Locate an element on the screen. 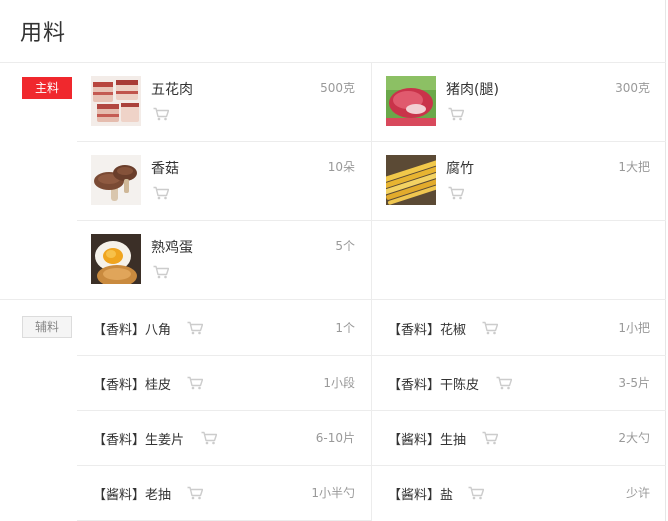  aux-ingredient-item: 【酱料】生抽 2大勺 is located at coordinates (519, 437).